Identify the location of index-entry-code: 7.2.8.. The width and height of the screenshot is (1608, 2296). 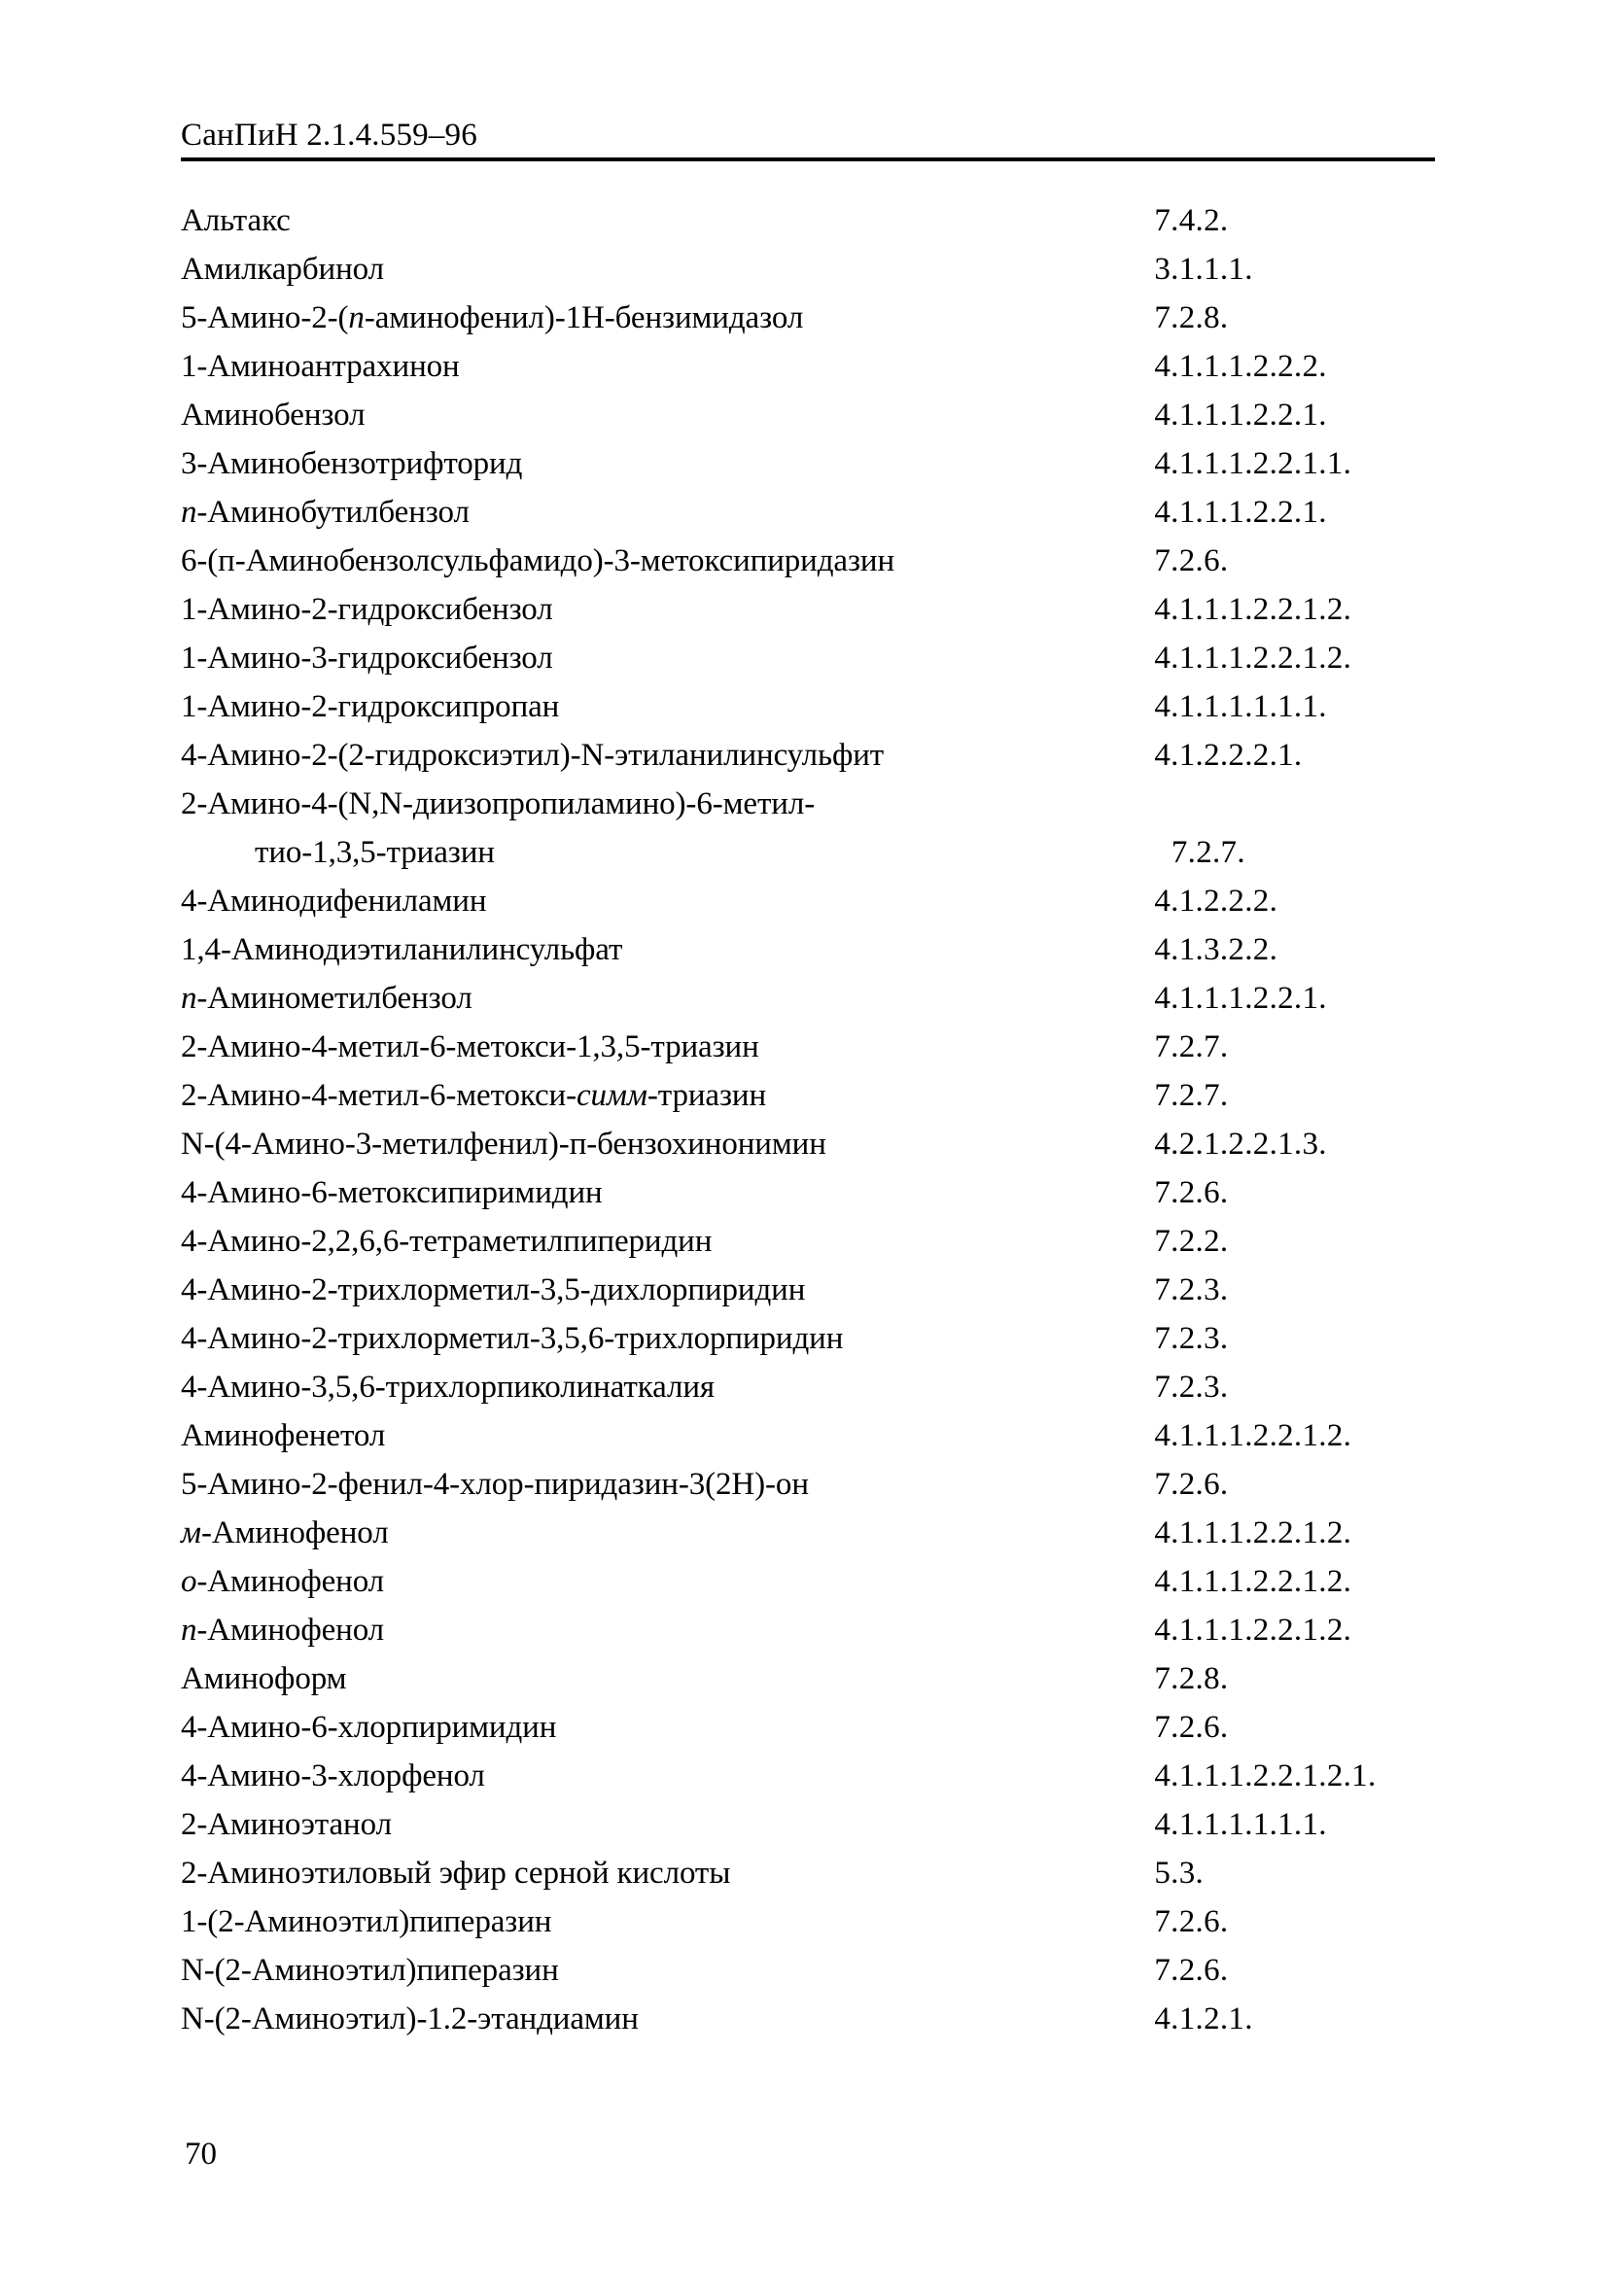
(1191, 317).